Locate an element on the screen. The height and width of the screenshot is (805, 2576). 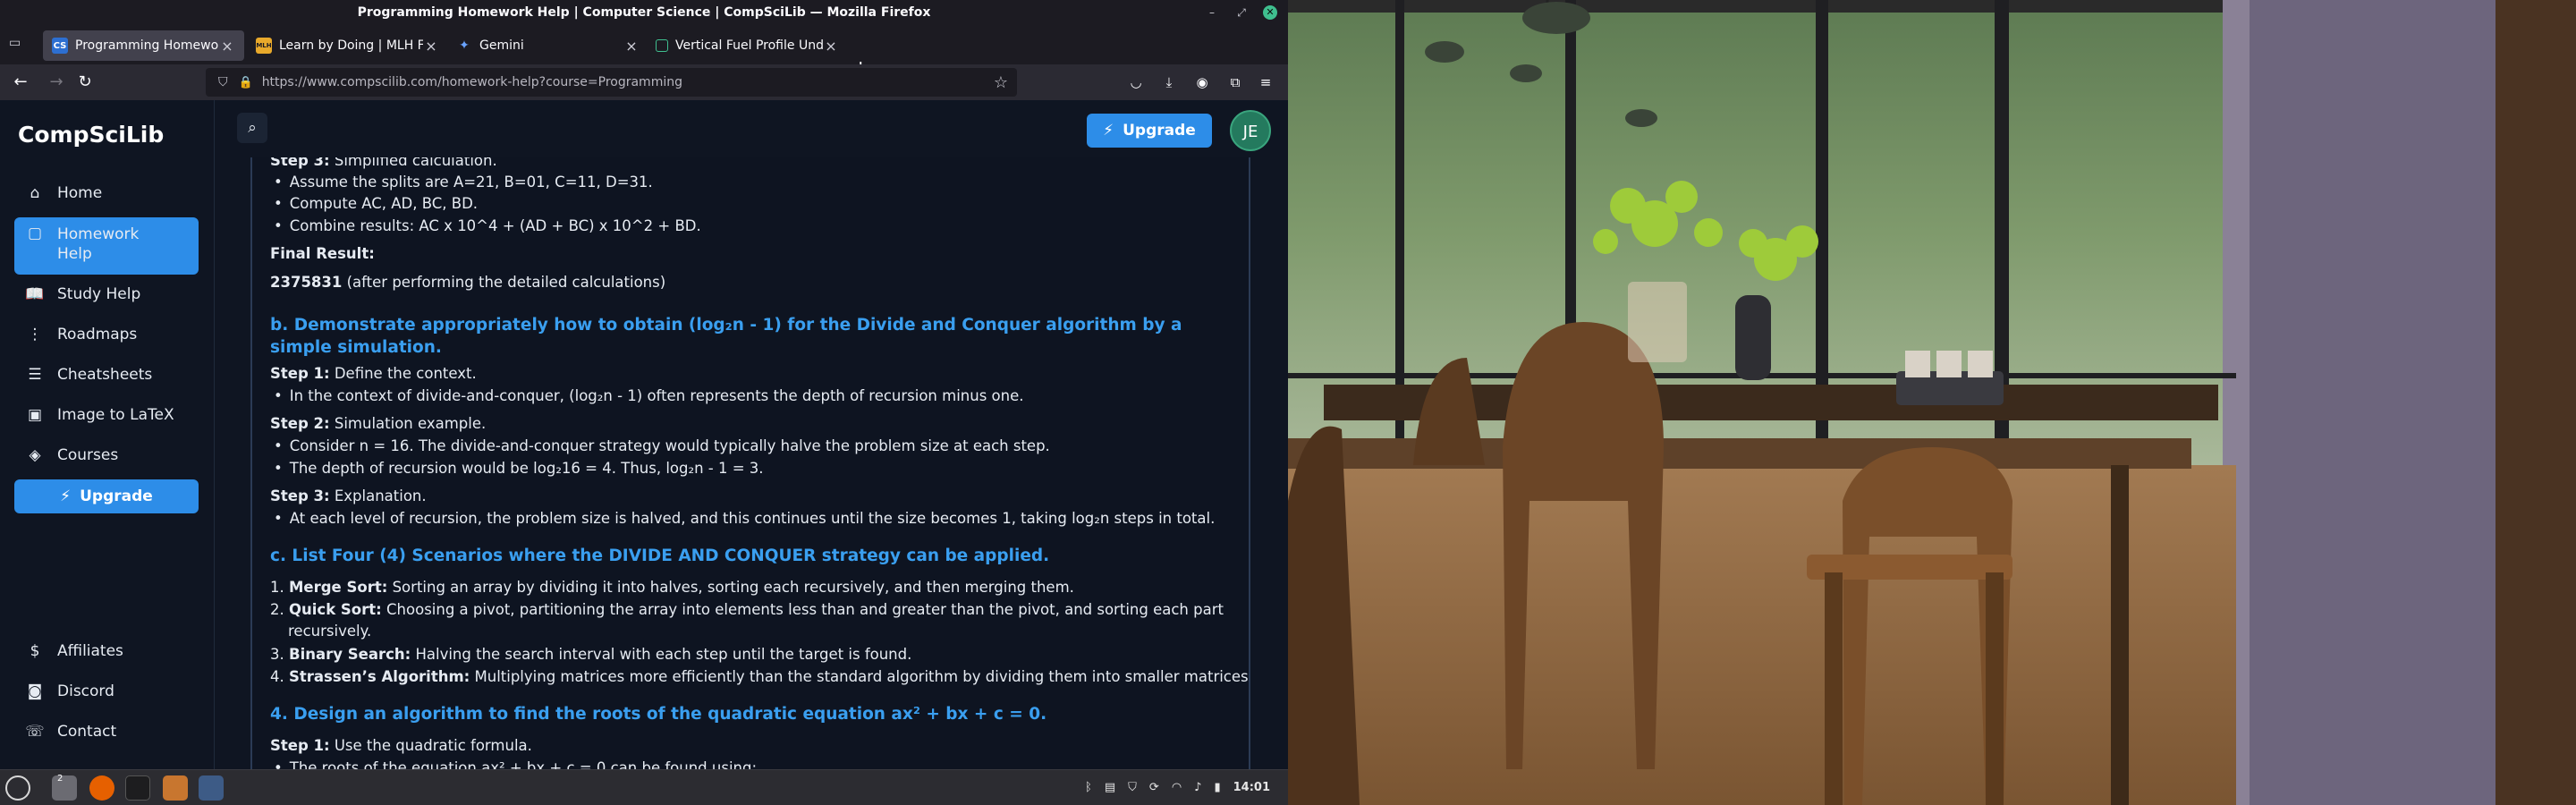
mlh-favicon-icon: MLH is located at coordinates (264, 46).